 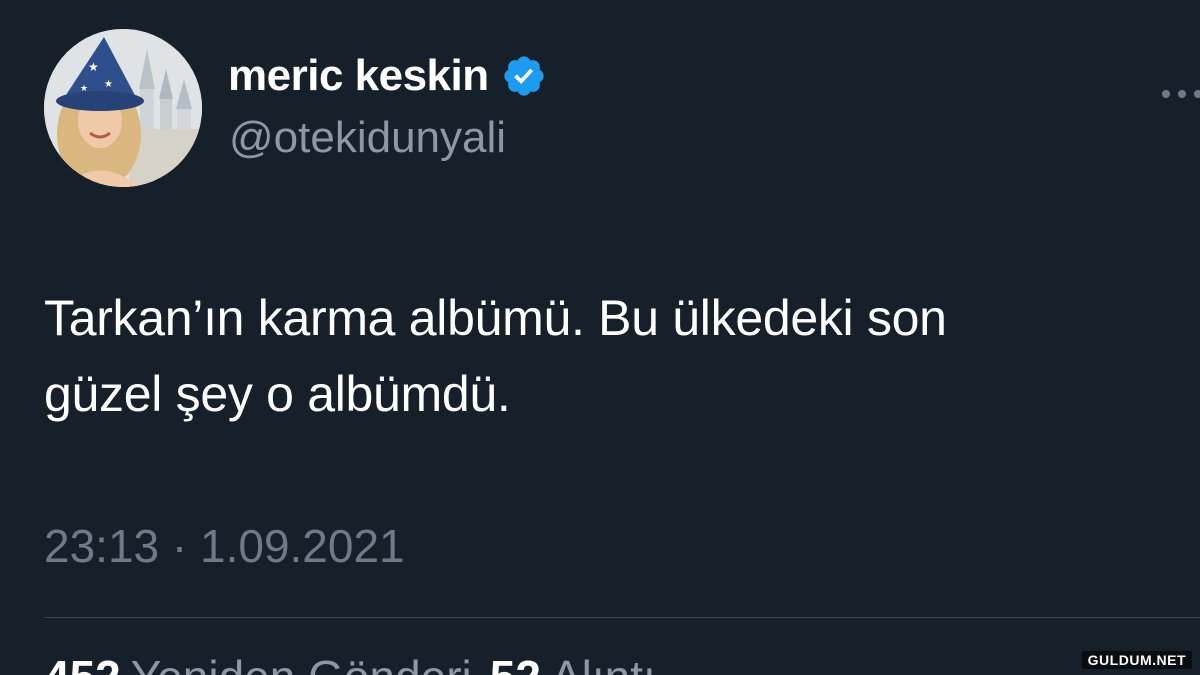 I want to click on quotes-stat: 52 Alıntı, so click(x=573, y=662).